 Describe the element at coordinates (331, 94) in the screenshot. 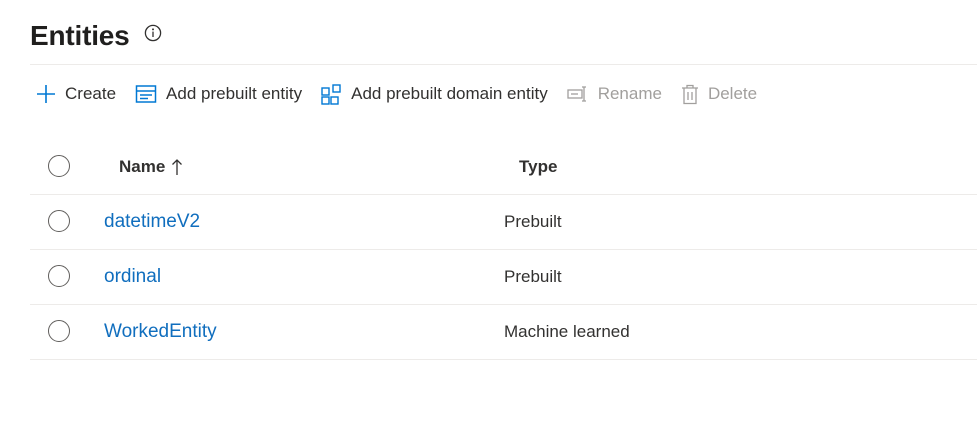

I see `prebuilt-domain-icon` at that location.